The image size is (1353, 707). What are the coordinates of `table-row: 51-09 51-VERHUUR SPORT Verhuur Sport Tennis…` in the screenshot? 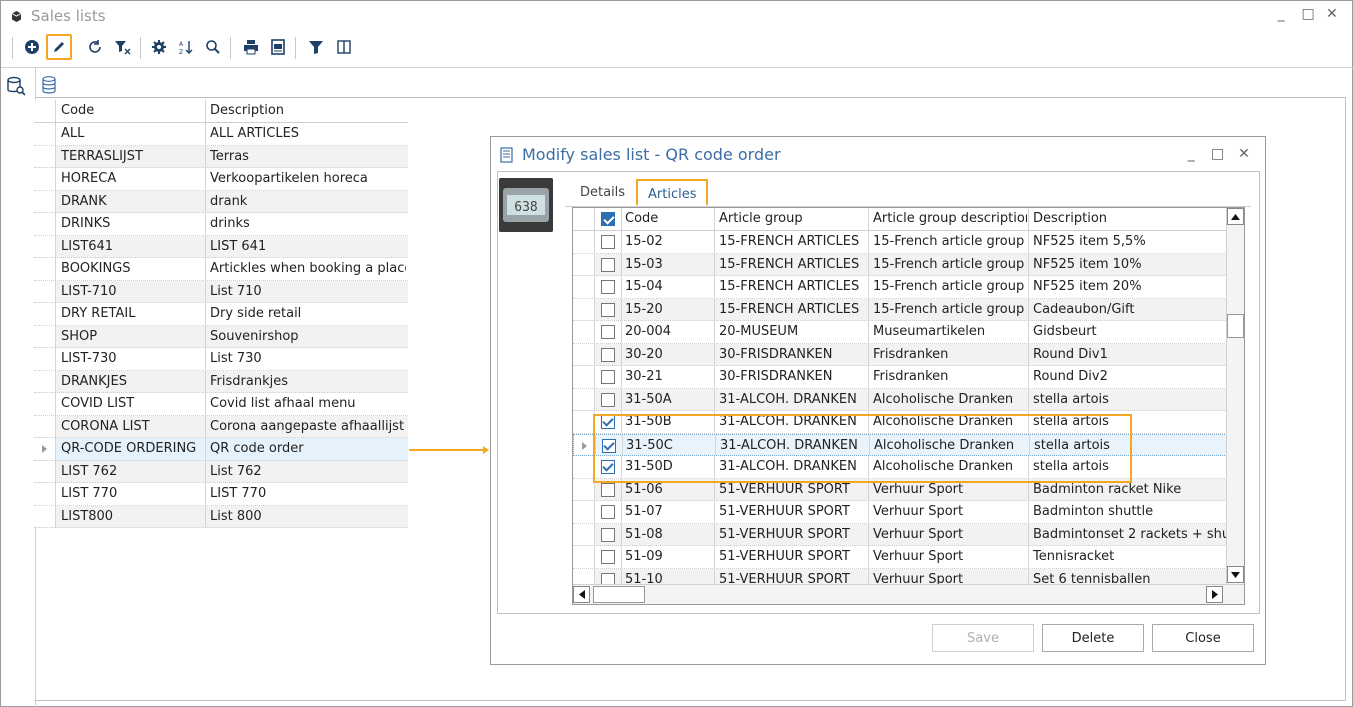 It's located at (903, 557).